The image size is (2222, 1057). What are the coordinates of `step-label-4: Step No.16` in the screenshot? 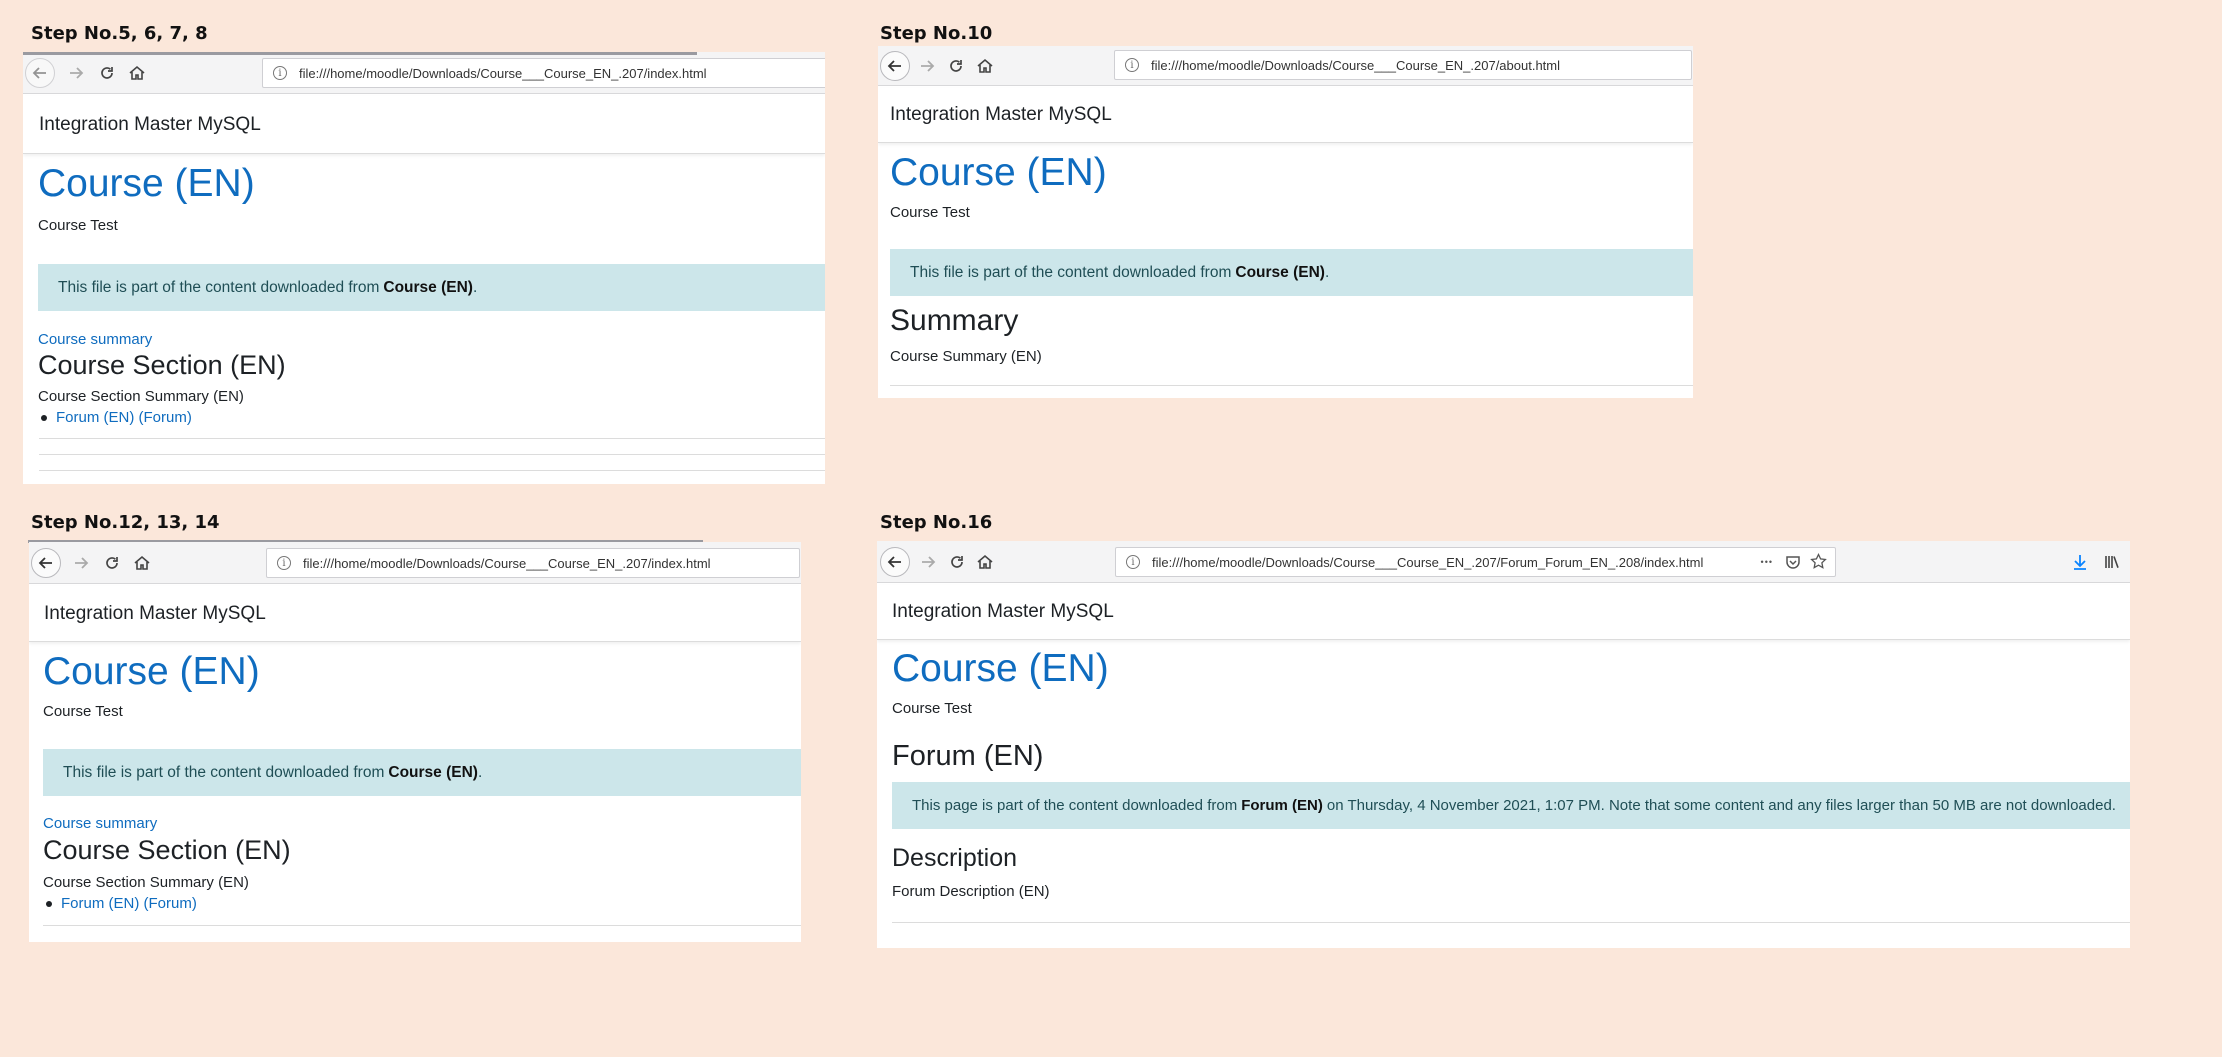 It's located at (936, 522).